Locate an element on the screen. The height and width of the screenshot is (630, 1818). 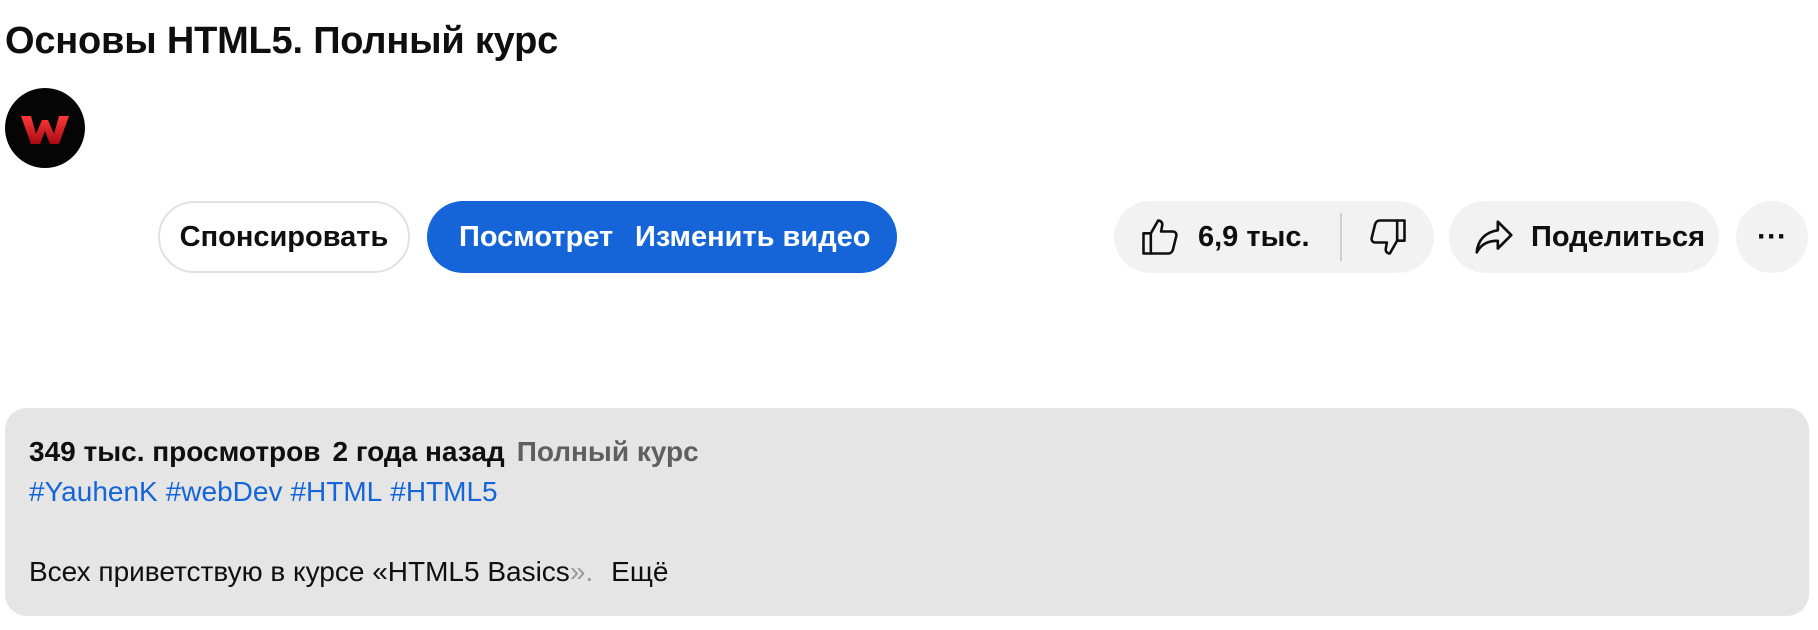
share-button: Поделиться is located at coordinates (1584, 237).